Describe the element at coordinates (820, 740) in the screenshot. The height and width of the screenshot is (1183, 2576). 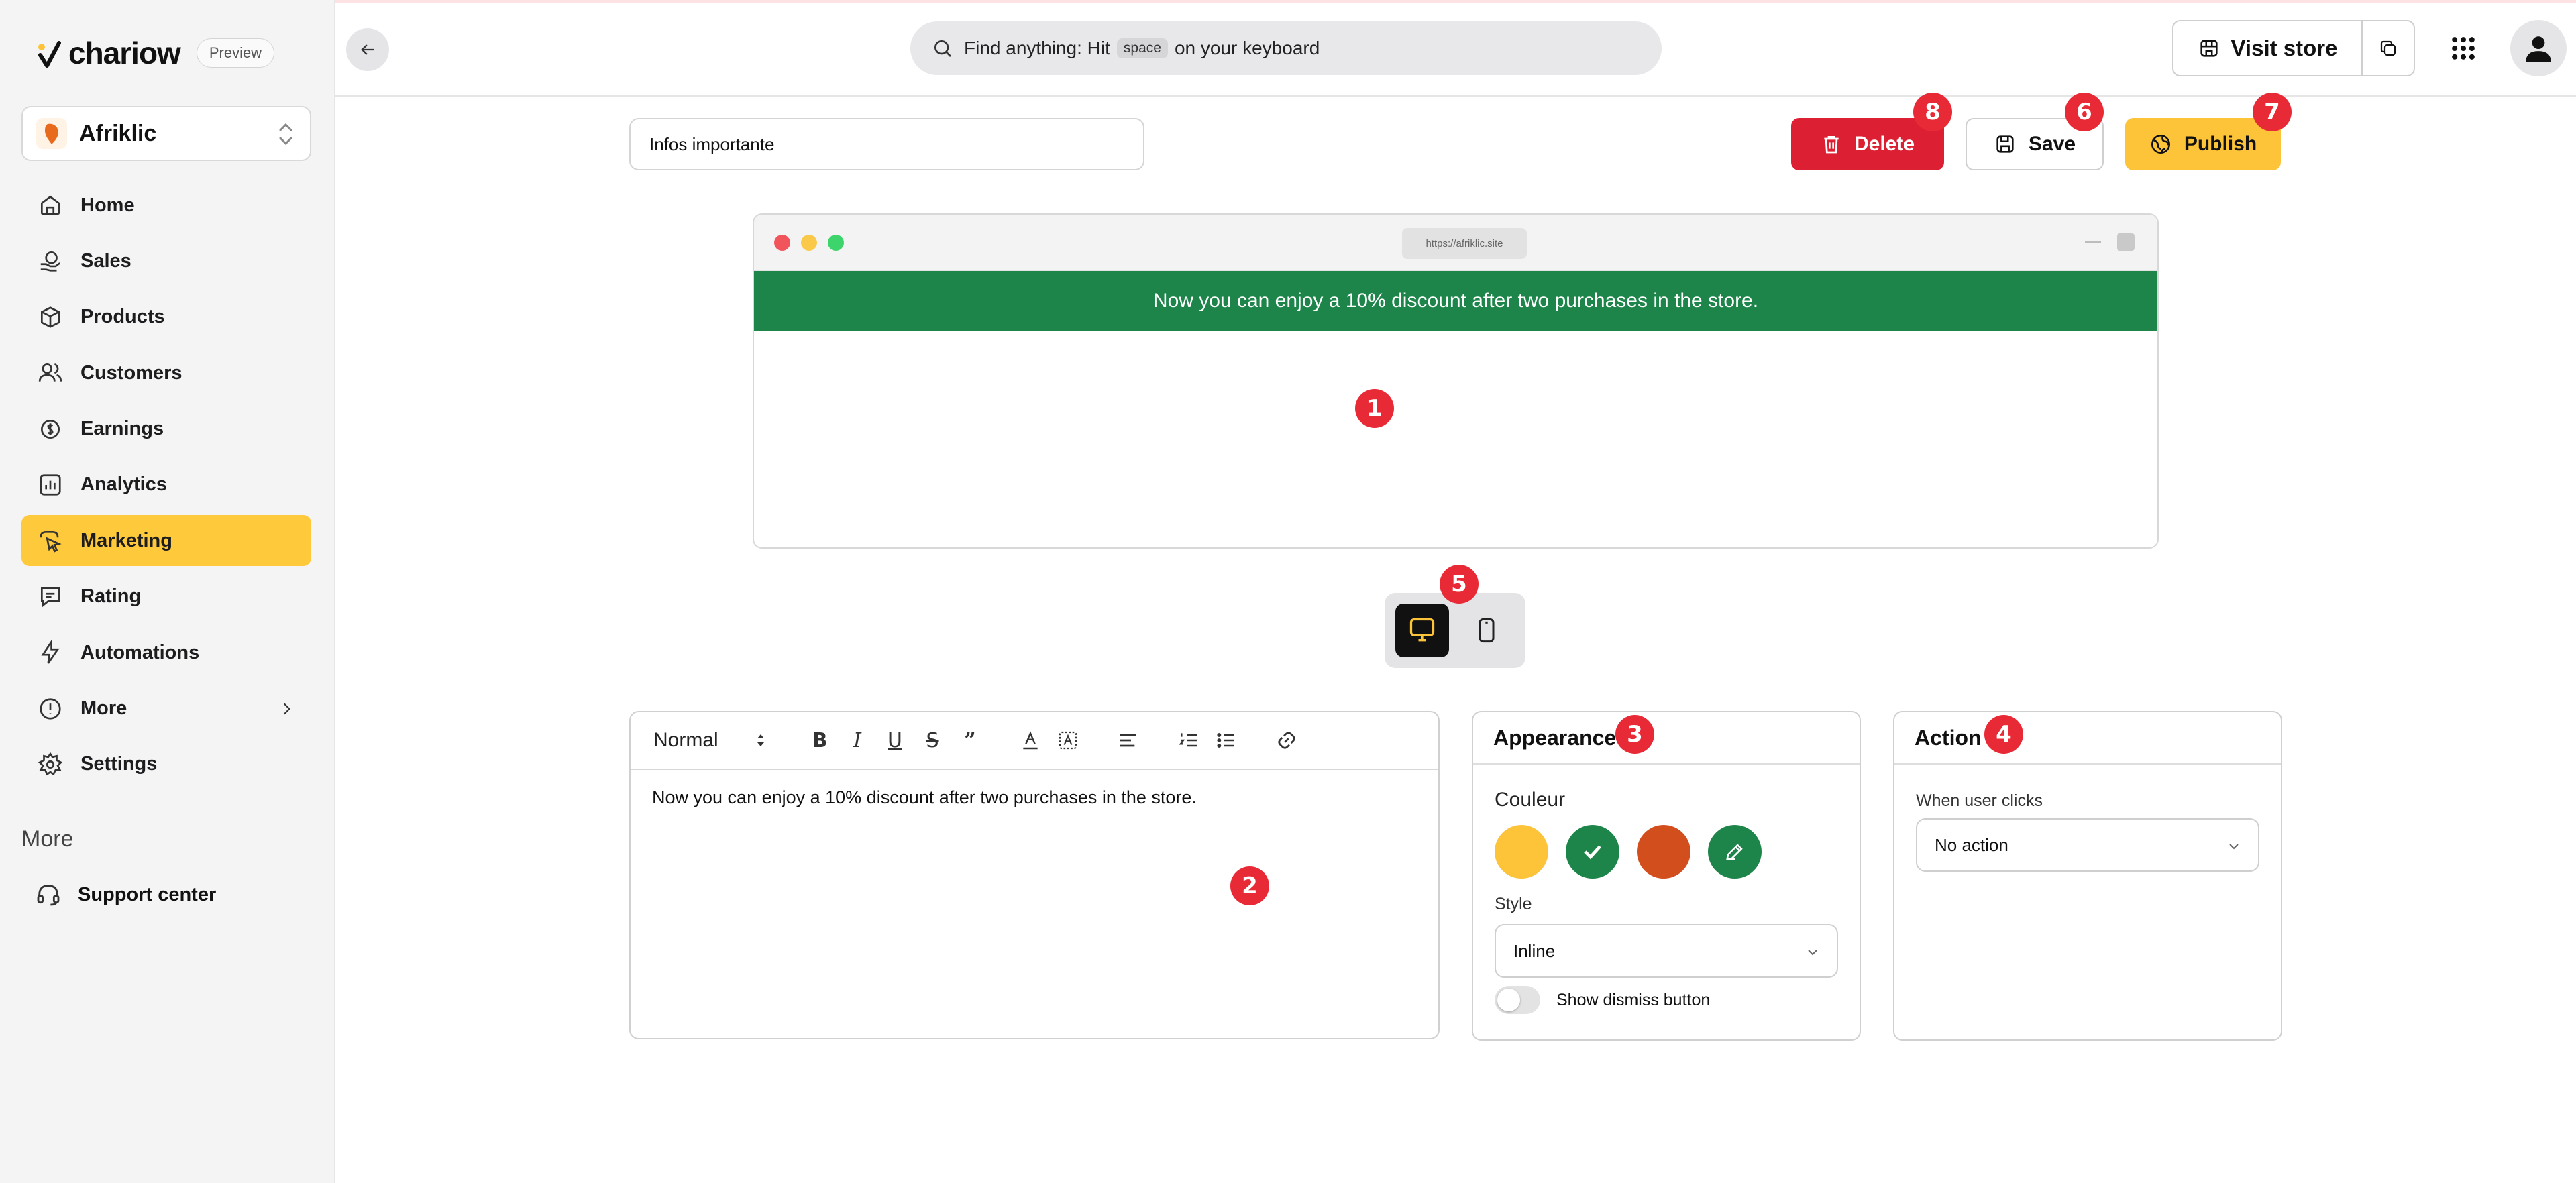
I see `bold-button: B` at that location.